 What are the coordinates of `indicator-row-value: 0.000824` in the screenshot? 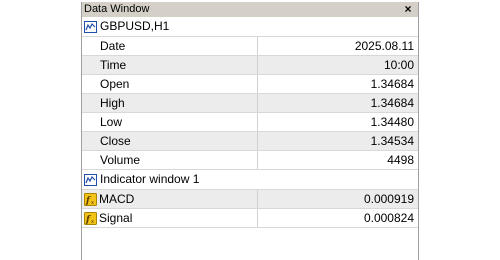 It's located at (388, 218).